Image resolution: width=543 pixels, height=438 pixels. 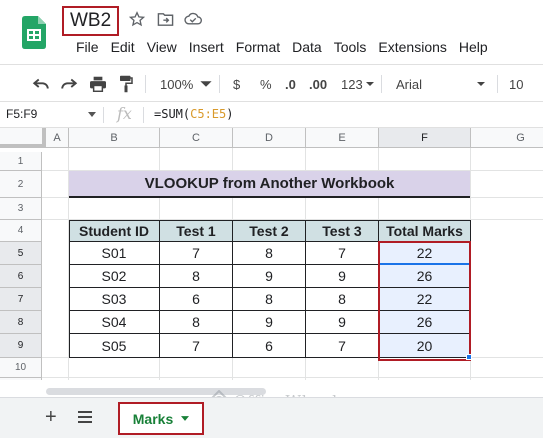 I want to click on name-box-dropdown-icon, so click(x=92, y=114).